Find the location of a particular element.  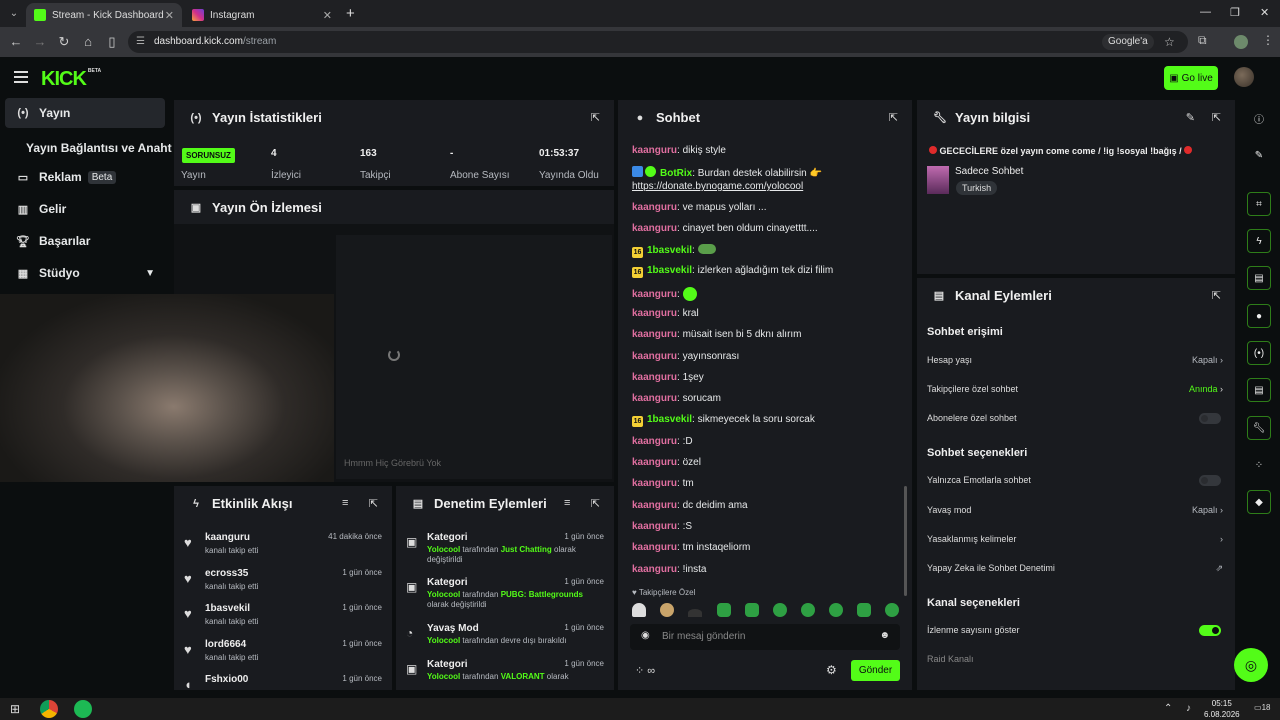

url-text: dashboard.kick.com/stream is located at coordinates (215, 41).